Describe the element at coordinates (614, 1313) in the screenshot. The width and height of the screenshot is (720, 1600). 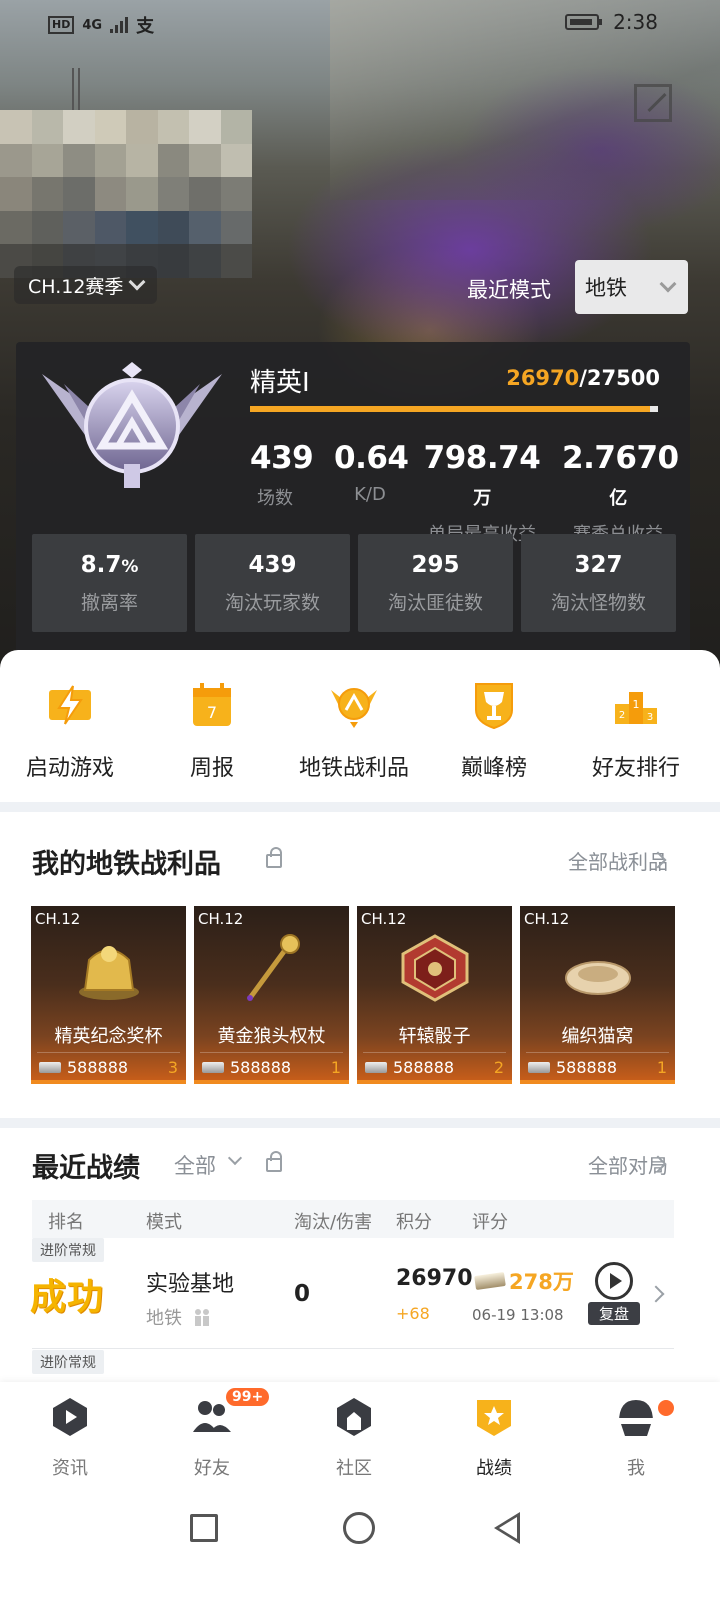
I see `replay-label: 复盘` at that location.